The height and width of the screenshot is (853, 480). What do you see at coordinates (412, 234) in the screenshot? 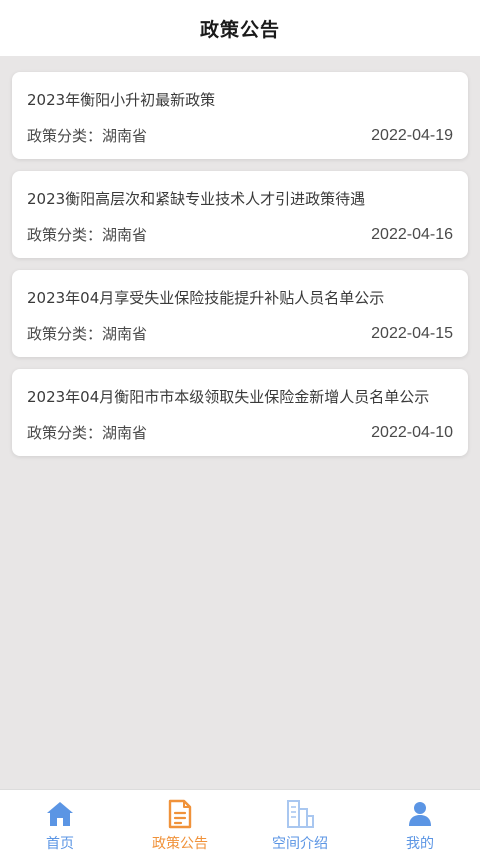
I see `policy-date: 2022-04-16` at bounding box center [412, 234].